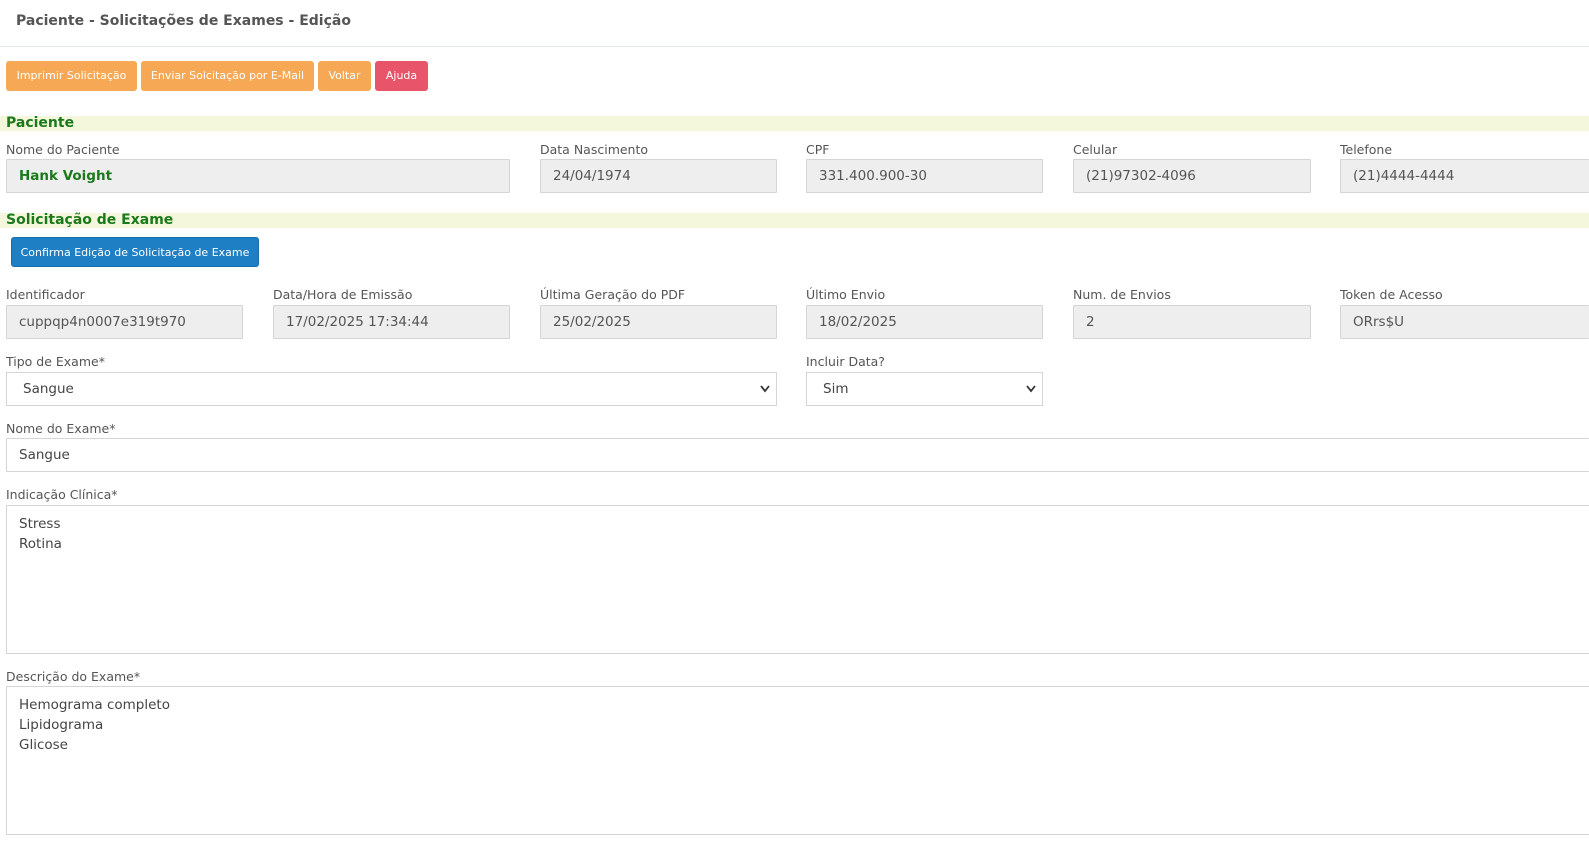 The height and width of the screenshot is (857, 1589). I want to click on exam-name-field: Sangue, so click(797, 455).